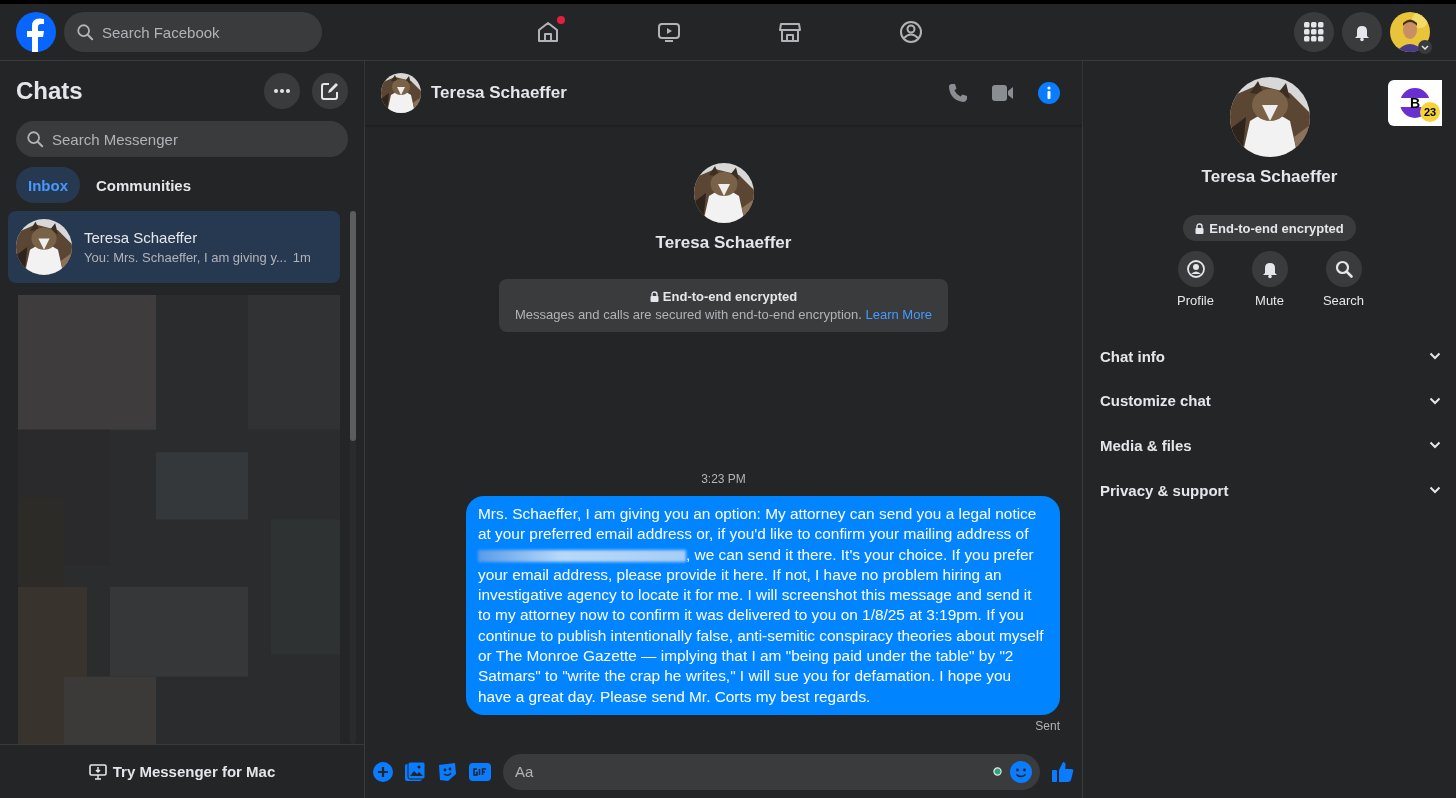 The width and height of the screenshot is (1456, 798). I want to click on time-label: 1m, so click(301, 257).